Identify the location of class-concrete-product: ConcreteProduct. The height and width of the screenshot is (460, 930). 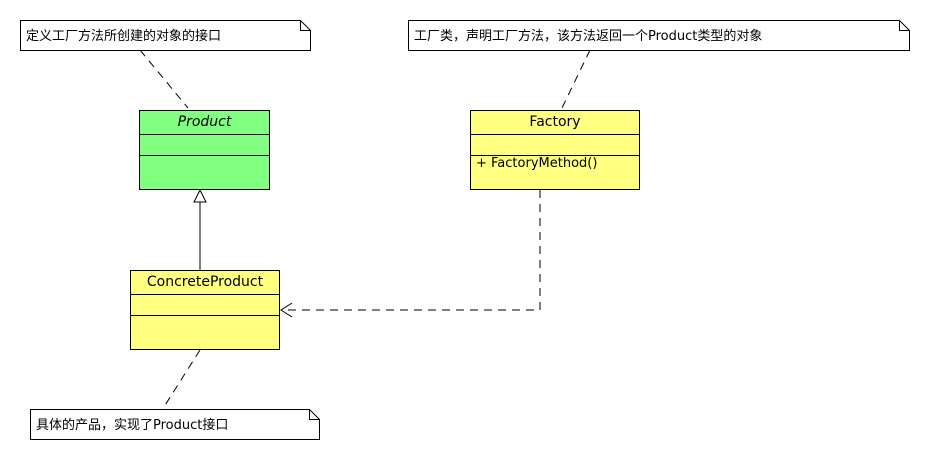
(205, 310).